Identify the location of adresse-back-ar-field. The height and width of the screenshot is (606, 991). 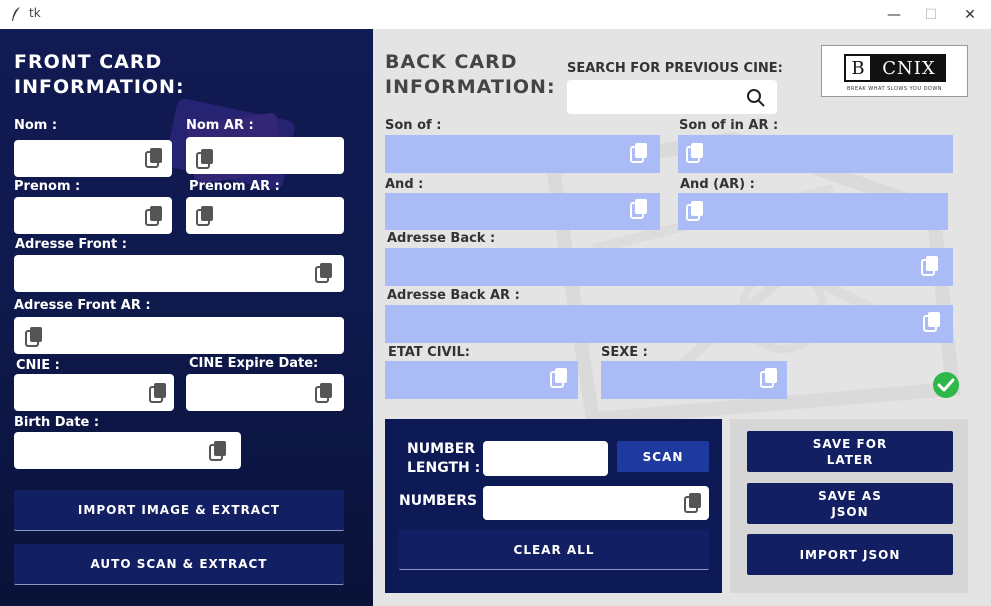
(669, 324).